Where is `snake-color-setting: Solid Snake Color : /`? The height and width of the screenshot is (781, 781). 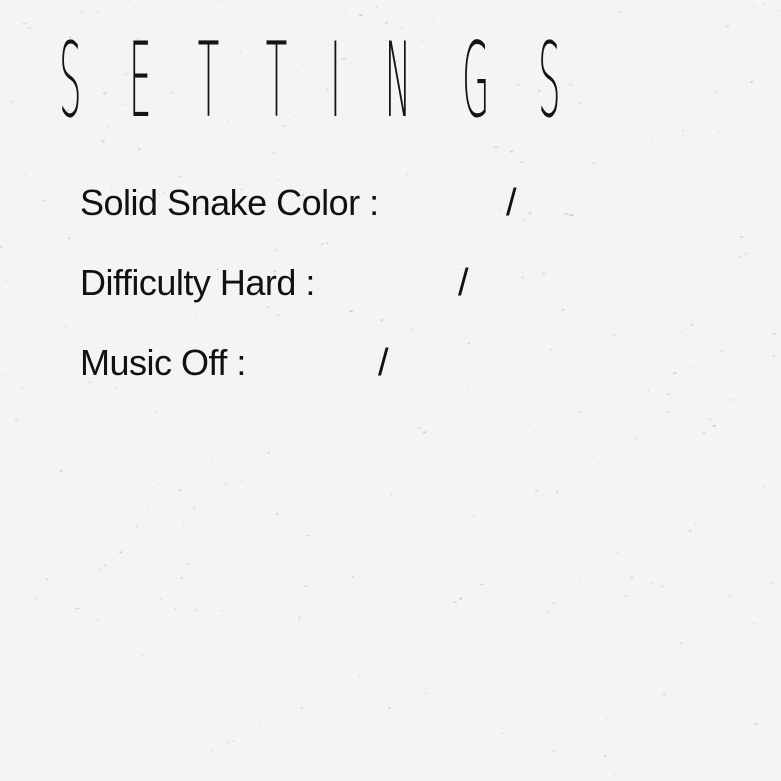
snake-color-setting: Solid Snake Color : / is located at coordinates (298, 203).